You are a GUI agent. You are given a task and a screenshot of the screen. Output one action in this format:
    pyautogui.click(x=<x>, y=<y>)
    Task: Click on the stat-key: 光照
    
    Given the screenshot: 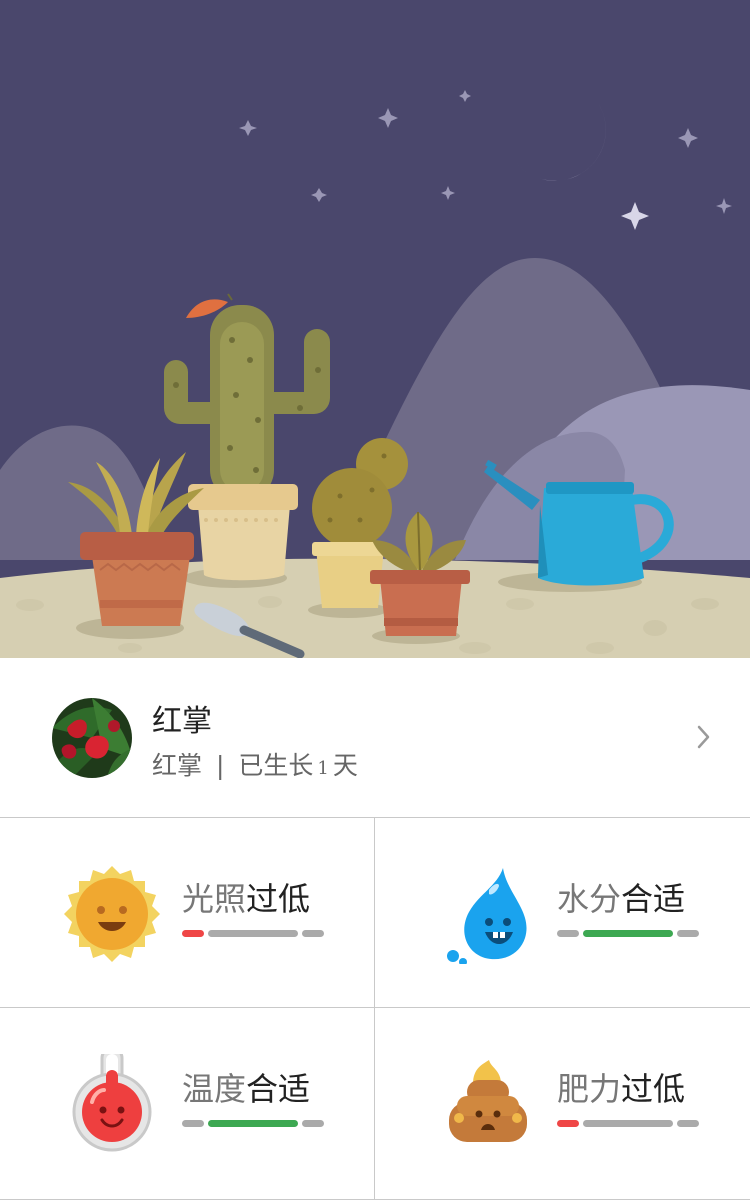 What is the action you would take?
    pyautogui.click(x=214, y=899)
    